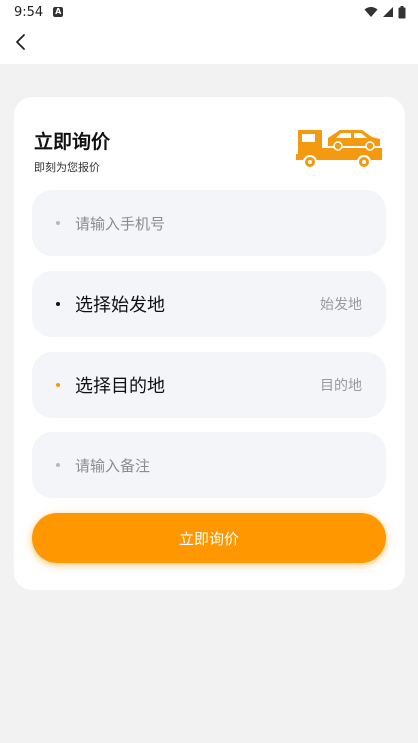 The height and width of the screenshot is (743, 418). Describe the element at coordinates (209, 465) in the screenshot. I see `remark-input: 请输入备注` at that location.